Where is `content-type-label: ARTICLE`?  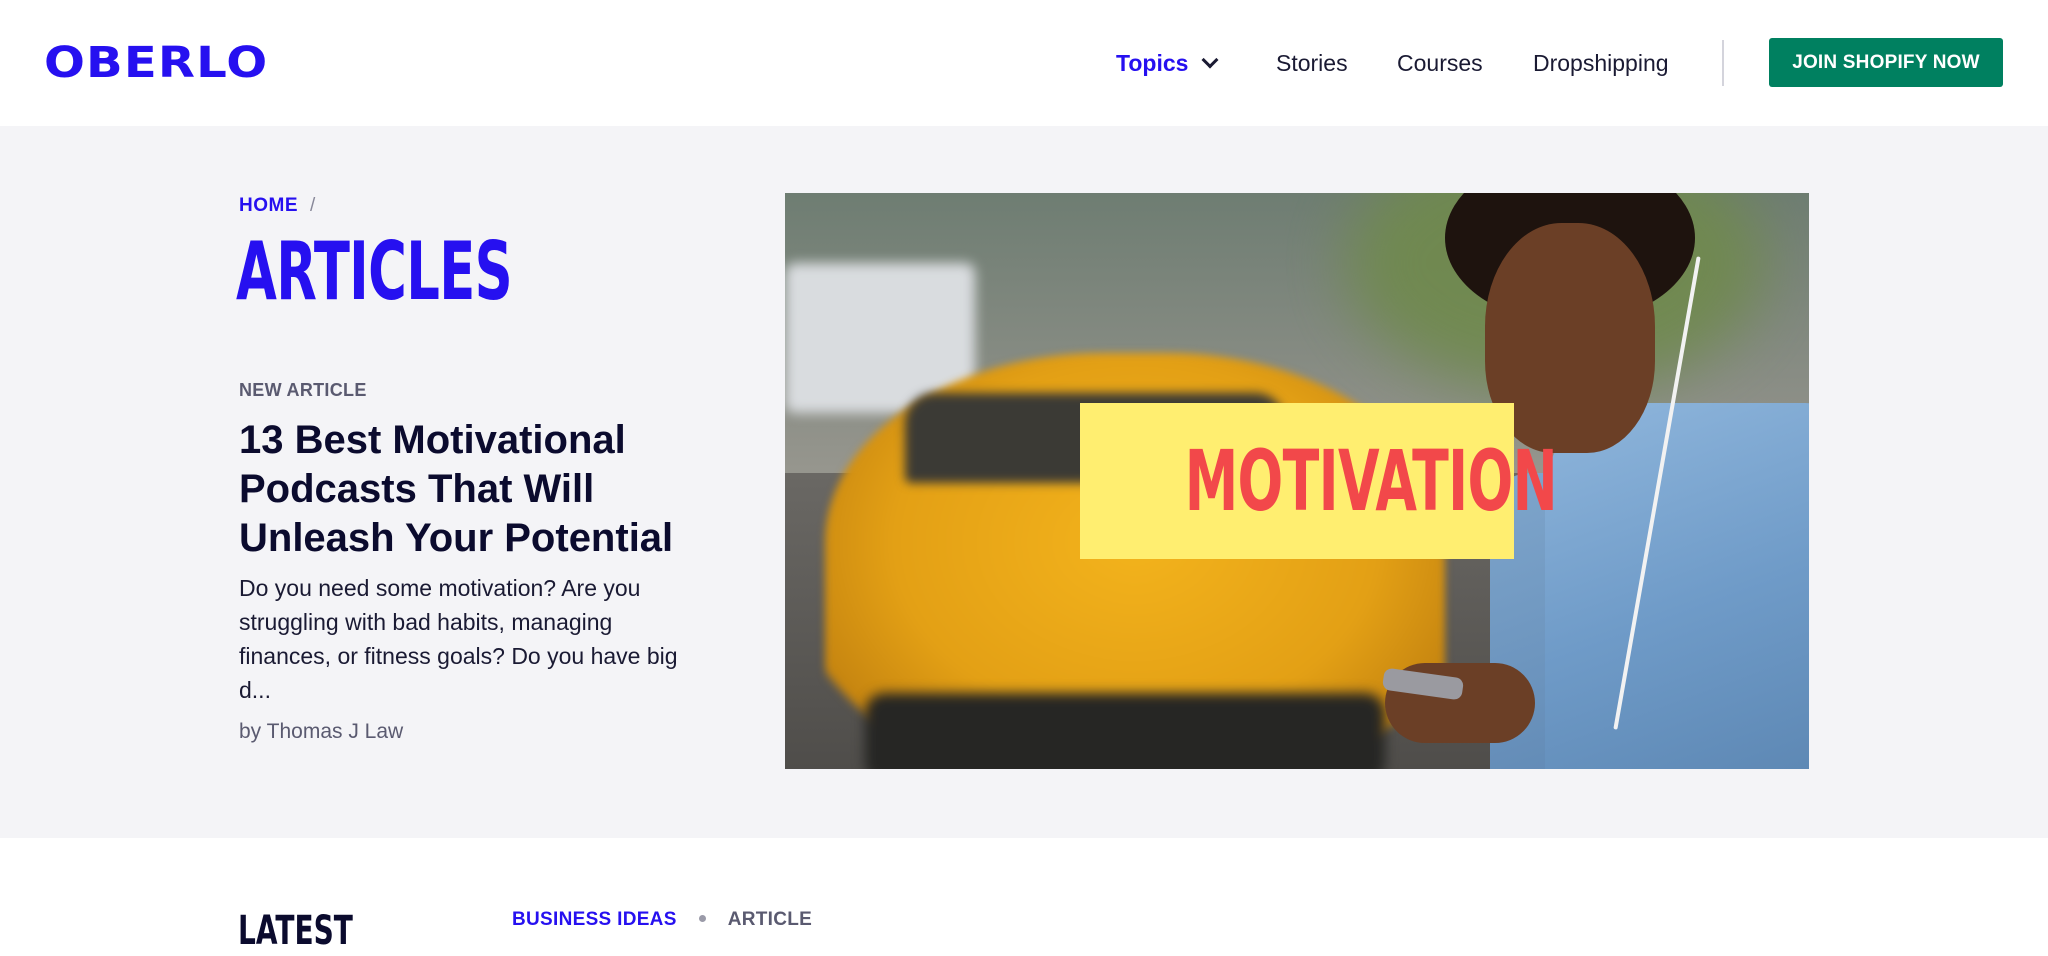
content-type-label: ARTICLE is located at coordinates (770, 919).